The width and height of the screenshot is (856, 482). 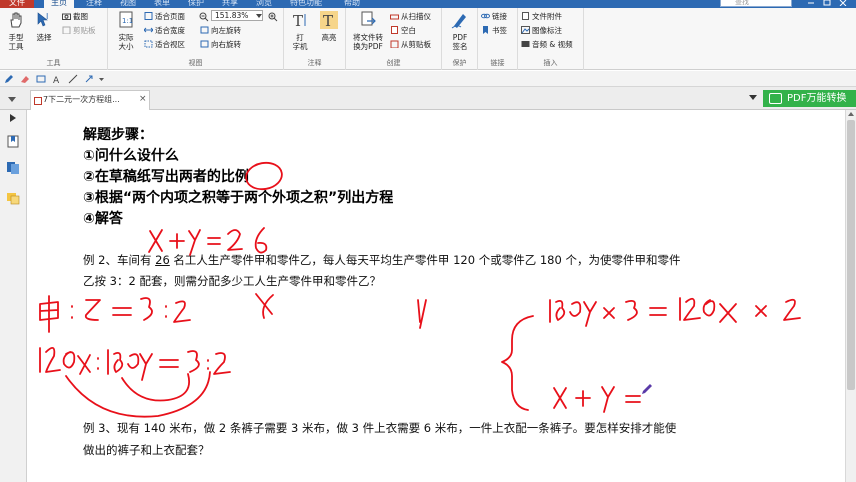 What do you see at coordinates (264, 306) in the screenshot?
I see `ink-x-label` at bounding box center [264, 306].